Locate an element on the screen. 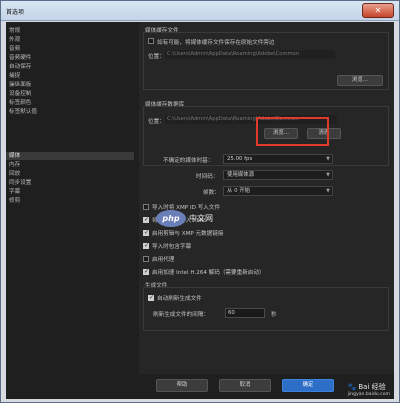 This screenshot has width=400, height=403. window-title: 首选项 is located at coordinates (15, 12).